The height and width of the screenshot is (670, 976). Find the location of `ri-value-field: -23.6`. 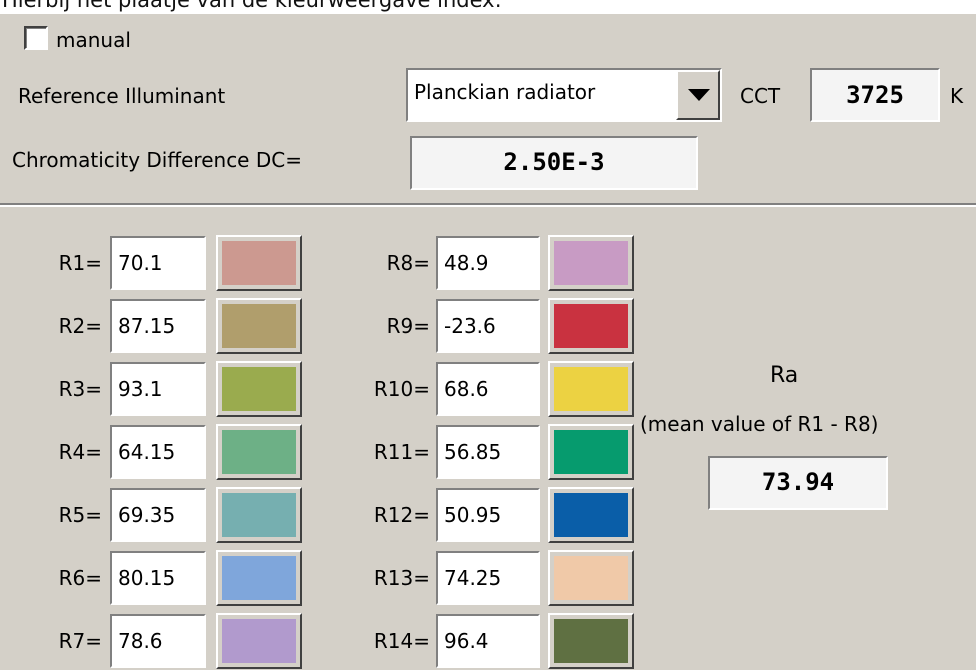

ri-value-field: -23.6 is located at coordinates (488, 326).